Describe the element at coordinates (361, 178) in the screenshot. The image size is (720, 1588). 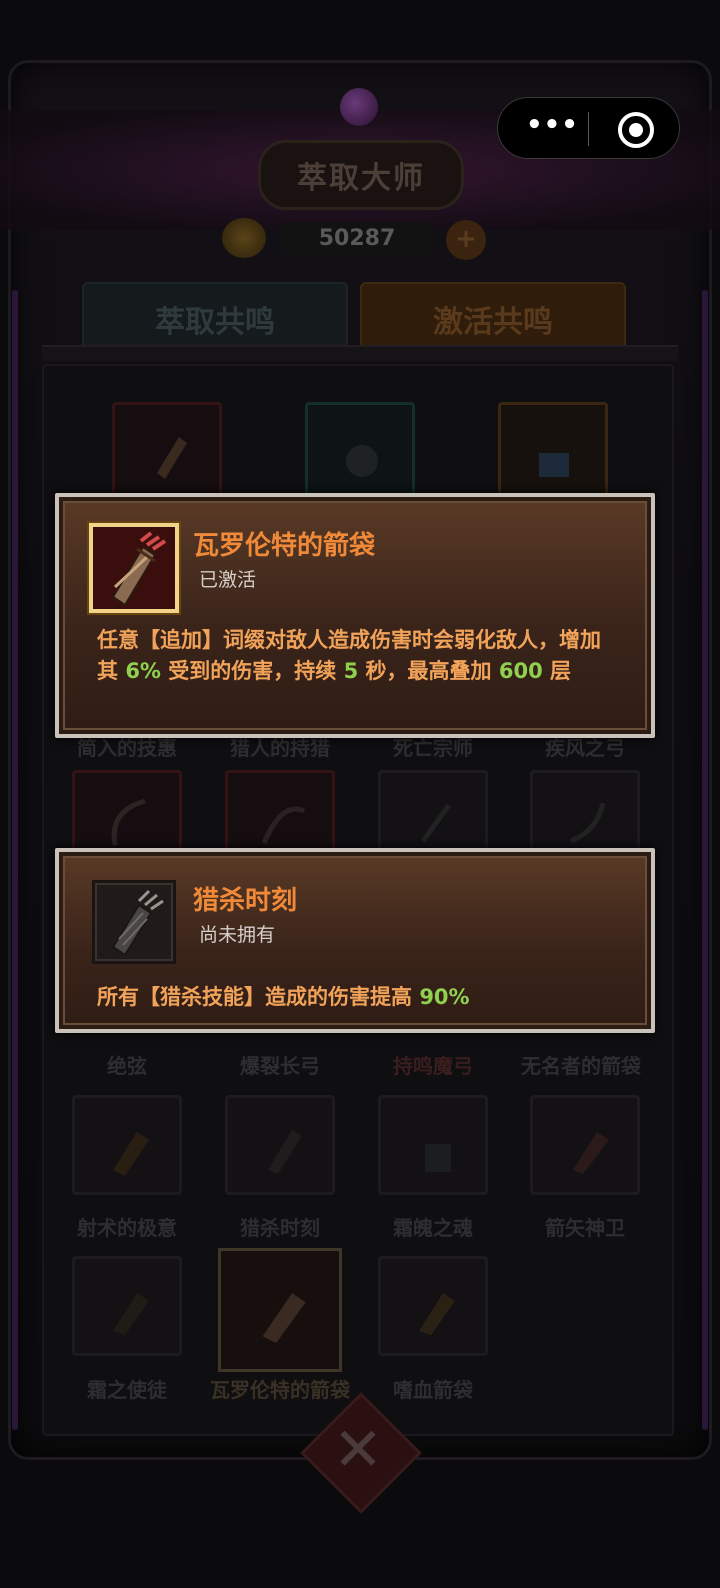
I see `page-title: 萃取大师` at that location.